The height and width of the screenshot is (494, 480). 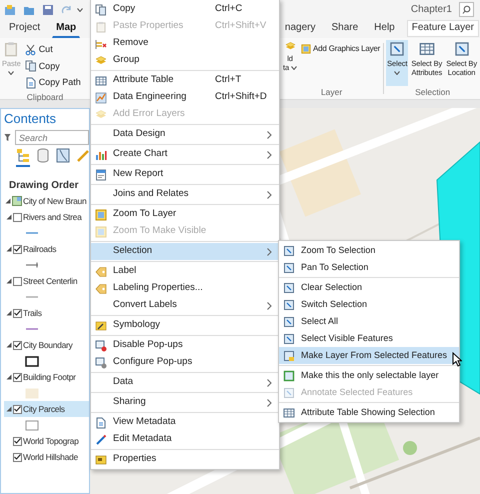 I want to click on filter-icon, so click(x=7, y=137).